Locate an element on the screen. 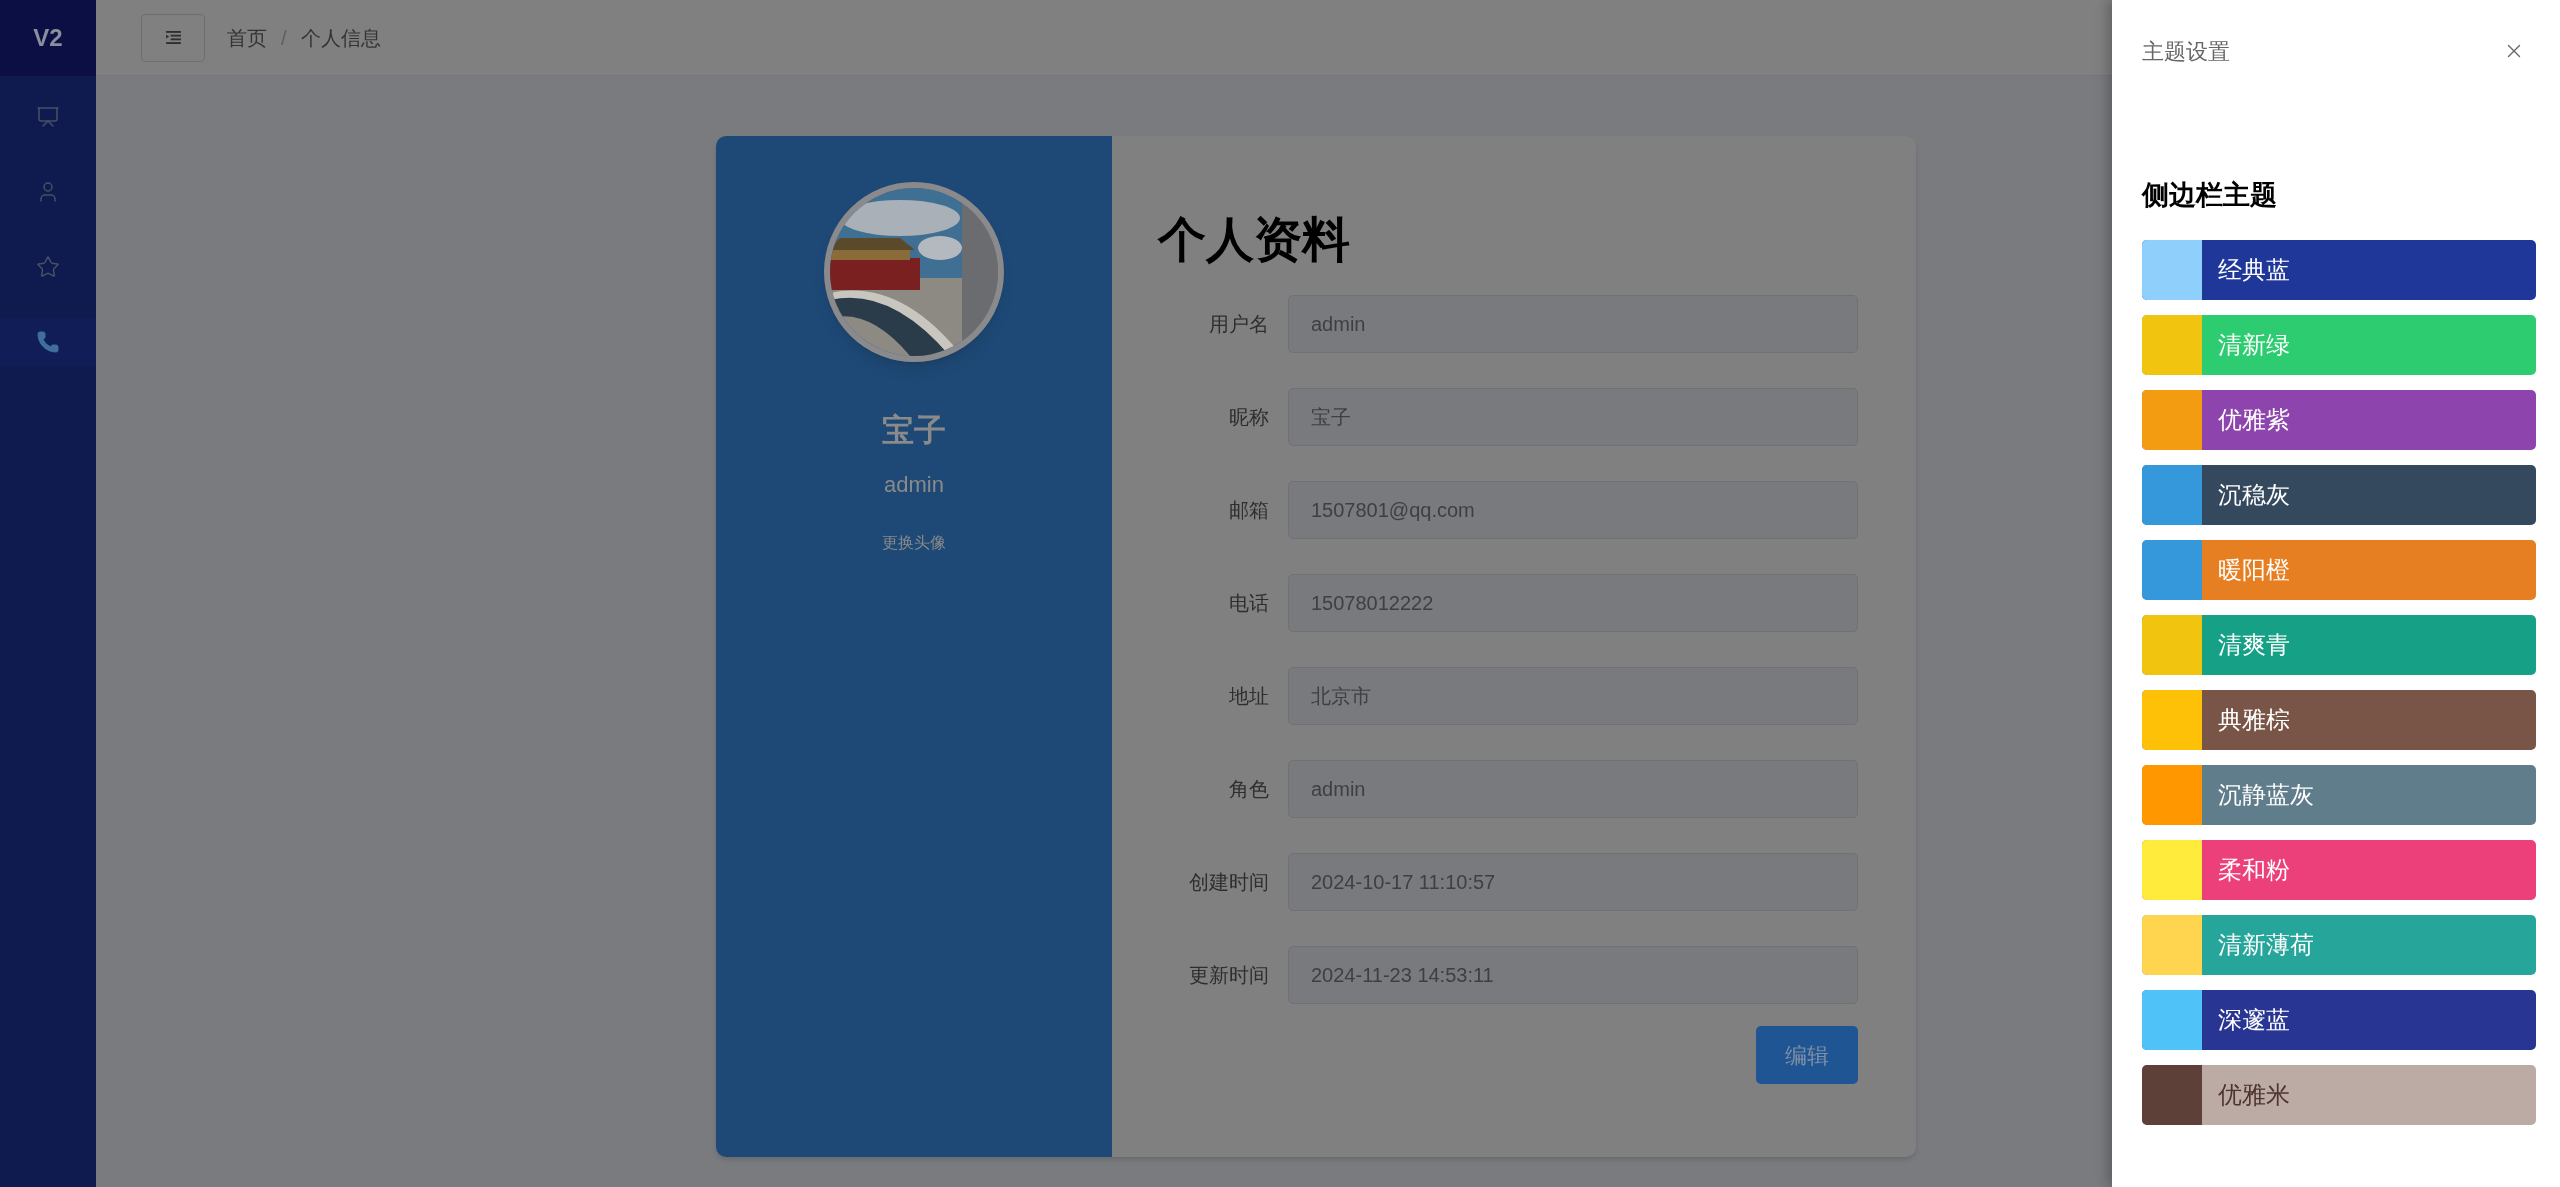 This screenshot has height=1187, width=2560. field-label: 邮箱 is located at coordinates (1248, 510).